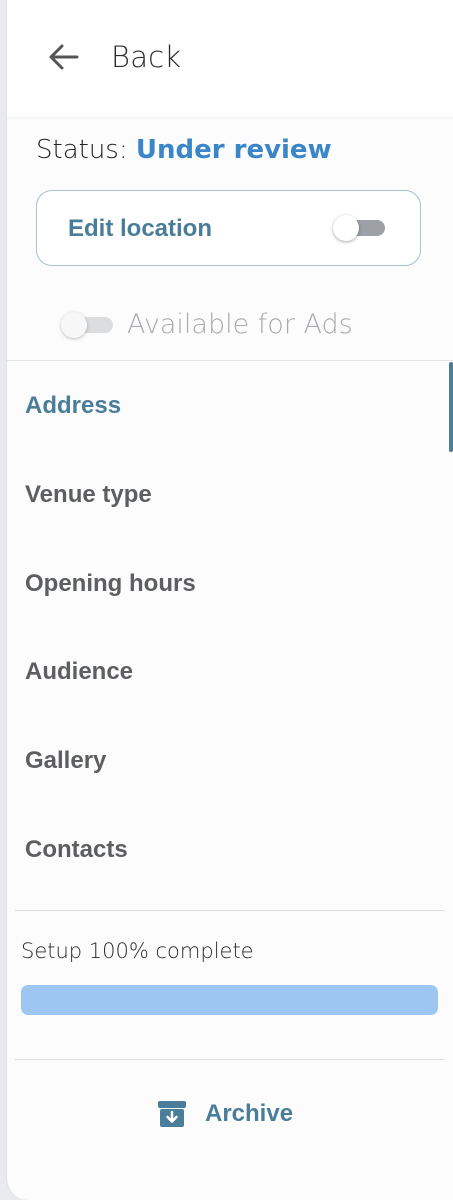  Describe the element at coordinates (228, 228) in the screenshot. I see `edit-location-card: Edit location` at that location.